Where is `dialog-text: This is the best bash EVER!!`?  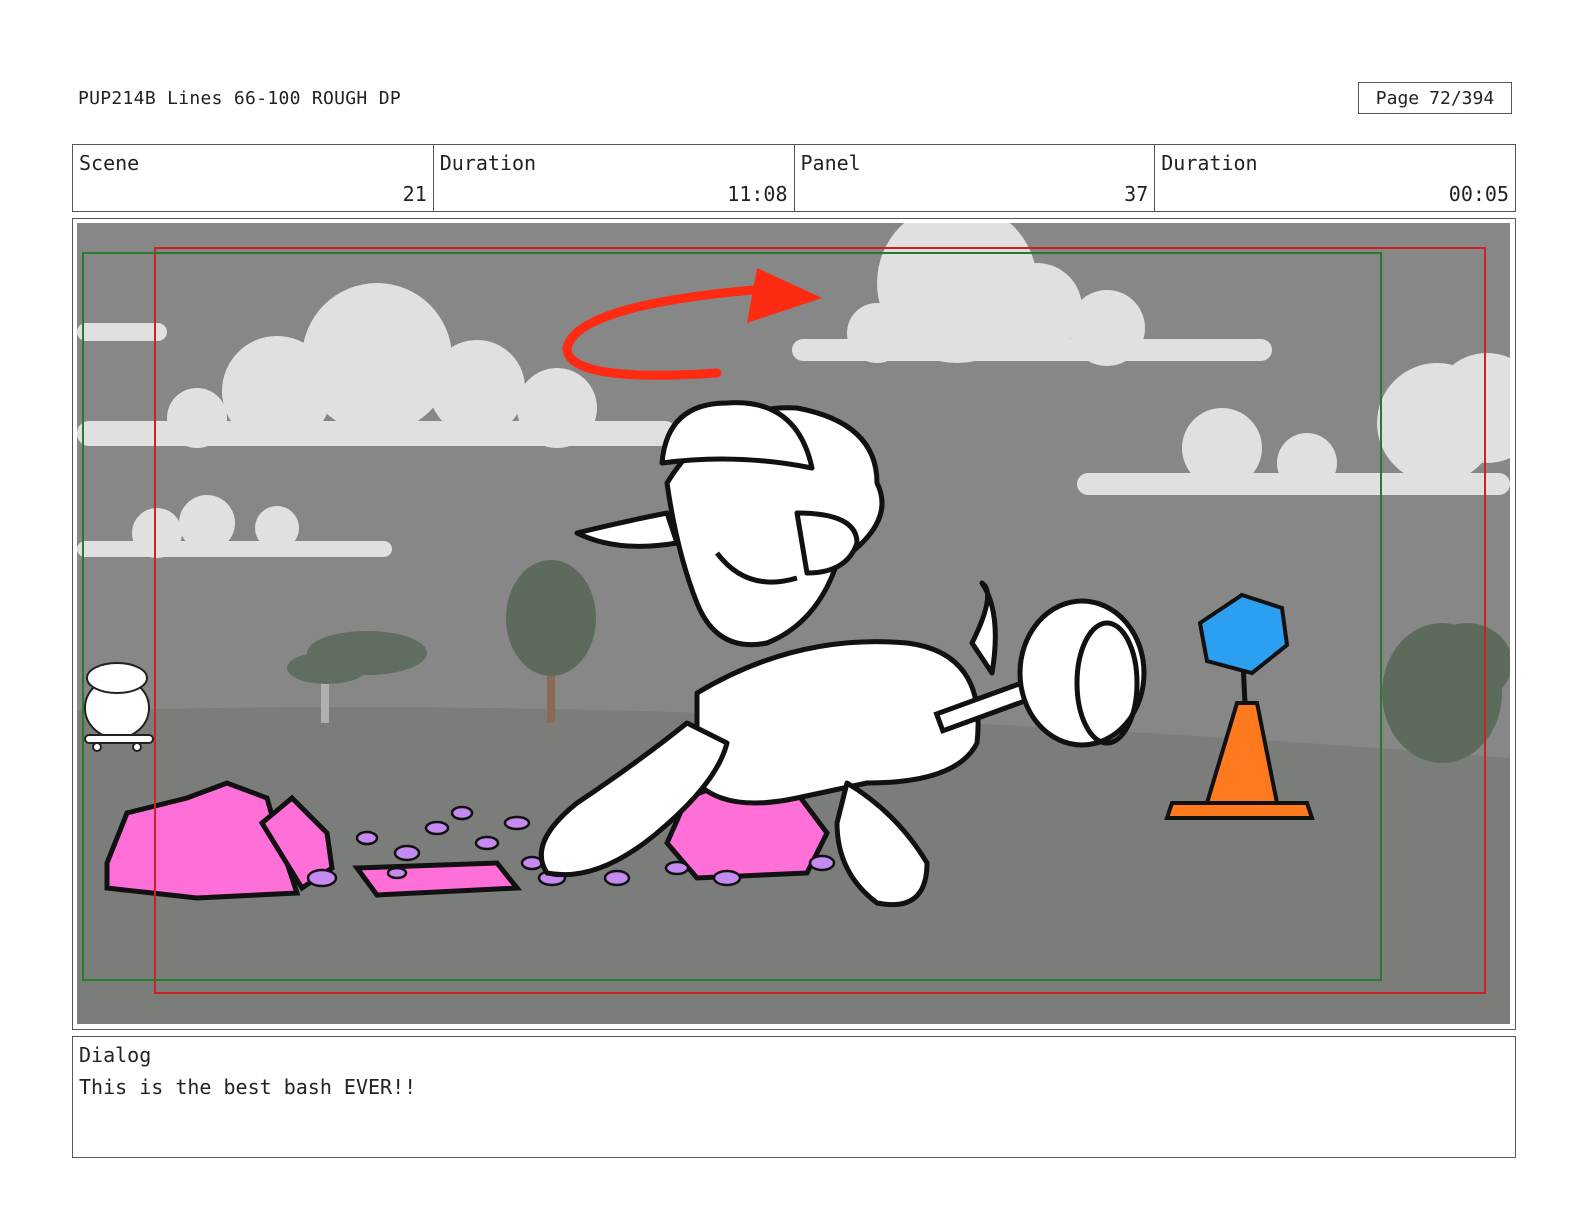 dialog-text: This is the best bash EVER!! is located at coordinates (248, 1087).